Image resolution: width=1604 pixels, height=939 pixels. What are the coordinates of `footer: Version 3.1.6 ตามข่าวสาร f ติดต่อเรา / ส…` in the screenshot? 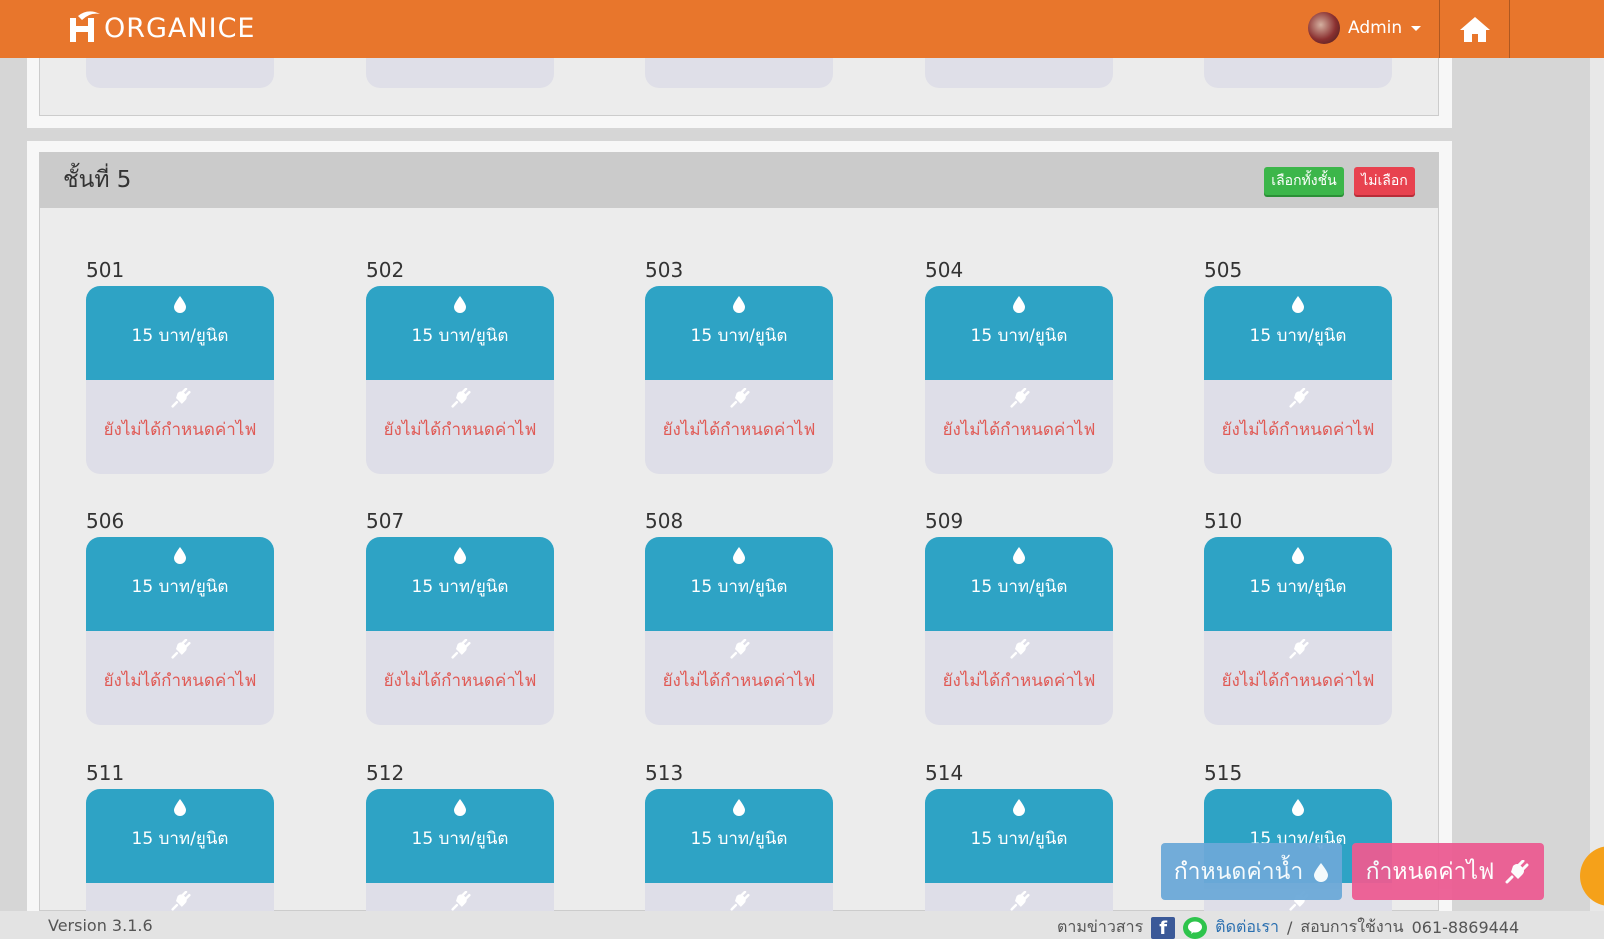 It's located at (802, 925).